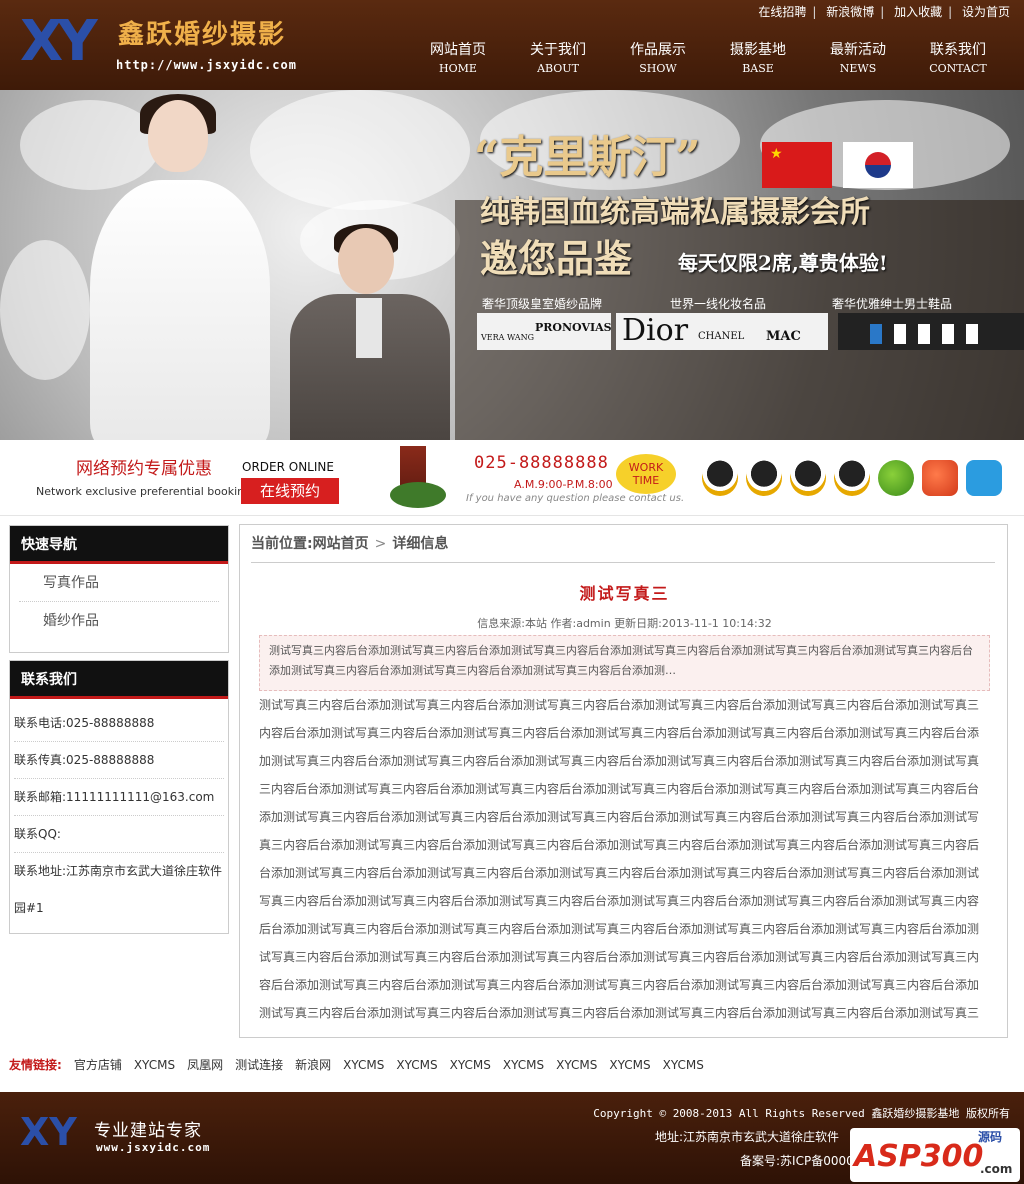  I want to click on social-icons, so click(852, 478).